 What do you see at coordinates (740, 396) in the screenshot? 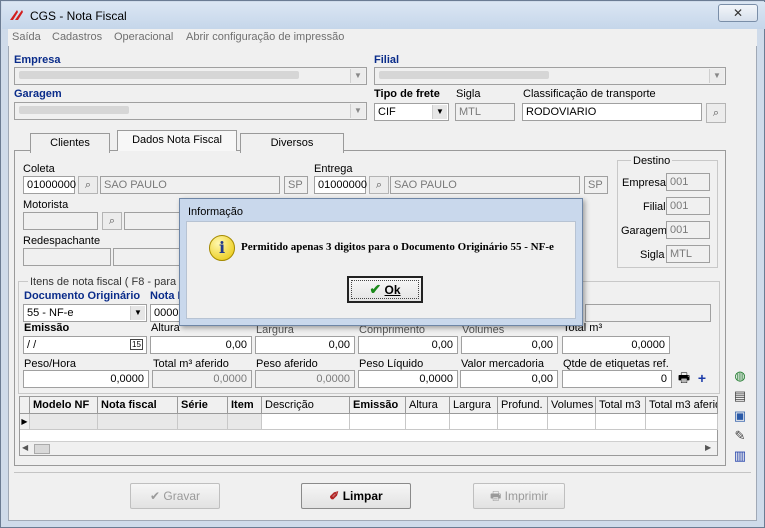
I see `document-icon: ▤` at bounding box center [740, 396].